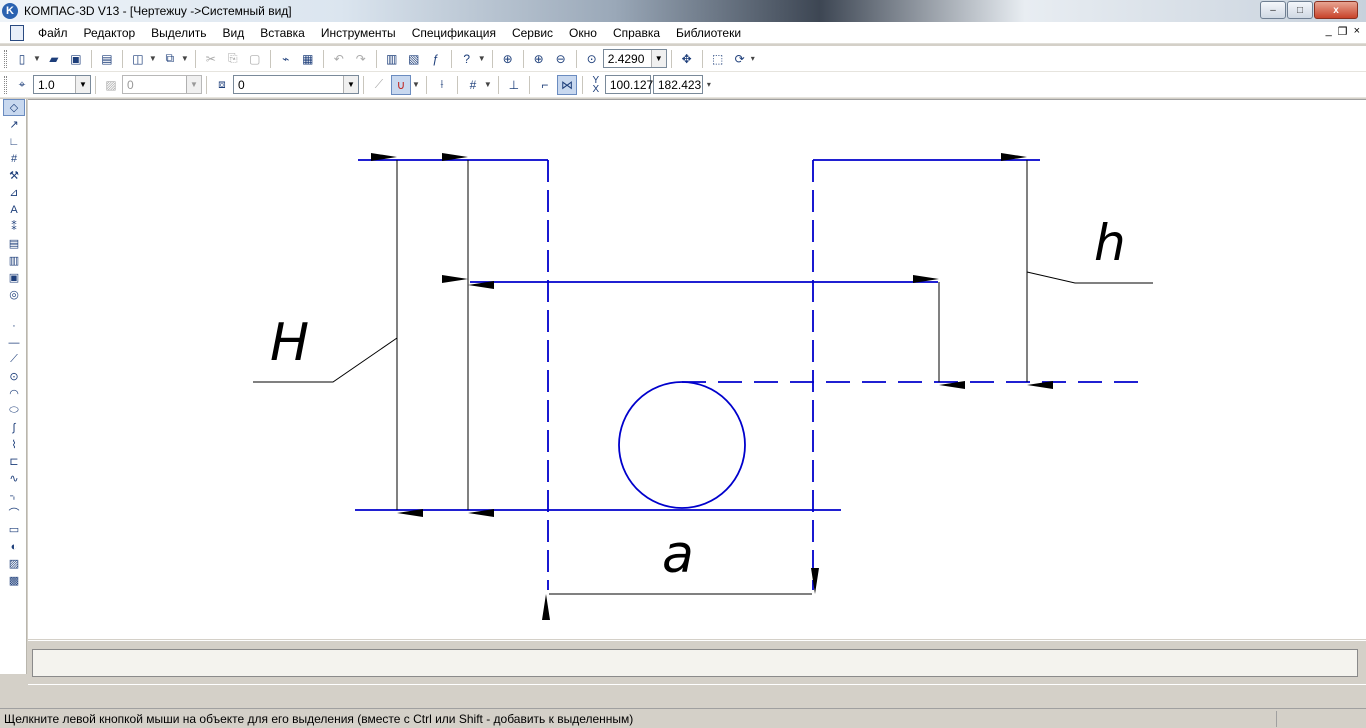 The height and width of the screenshot is (728, 1366). What do you see at coordinates (1300, 10) in the screenshot?
I see `maximize-button: □` at bounding box center [1300, 10].